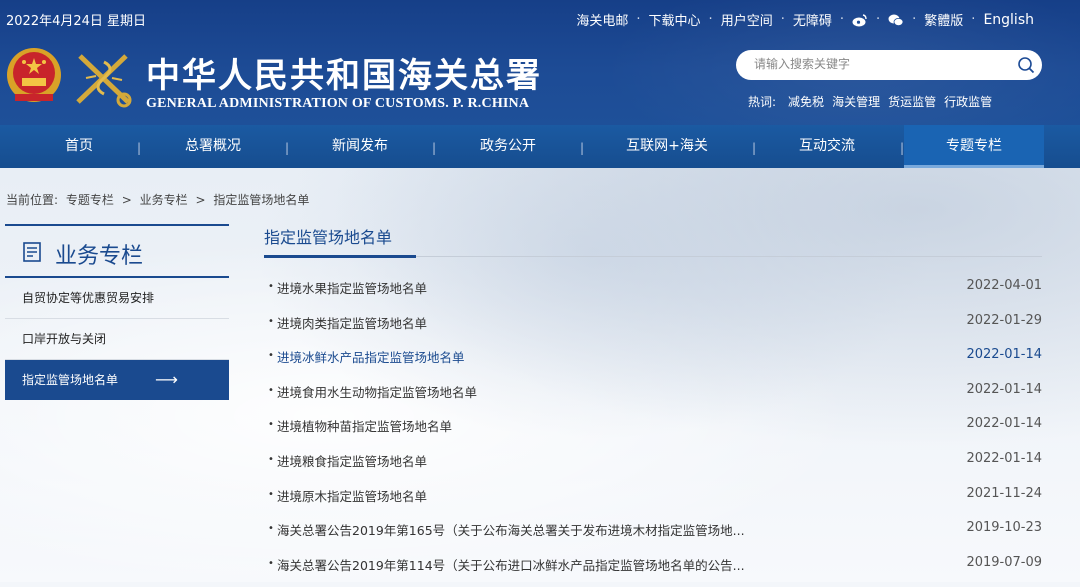 Image resolution: width=1080 pixels, height=587 pixels. Describe the element at coordinates (762, 102) in the screenshot. I see `hot-words-label: 热词:` at that location.